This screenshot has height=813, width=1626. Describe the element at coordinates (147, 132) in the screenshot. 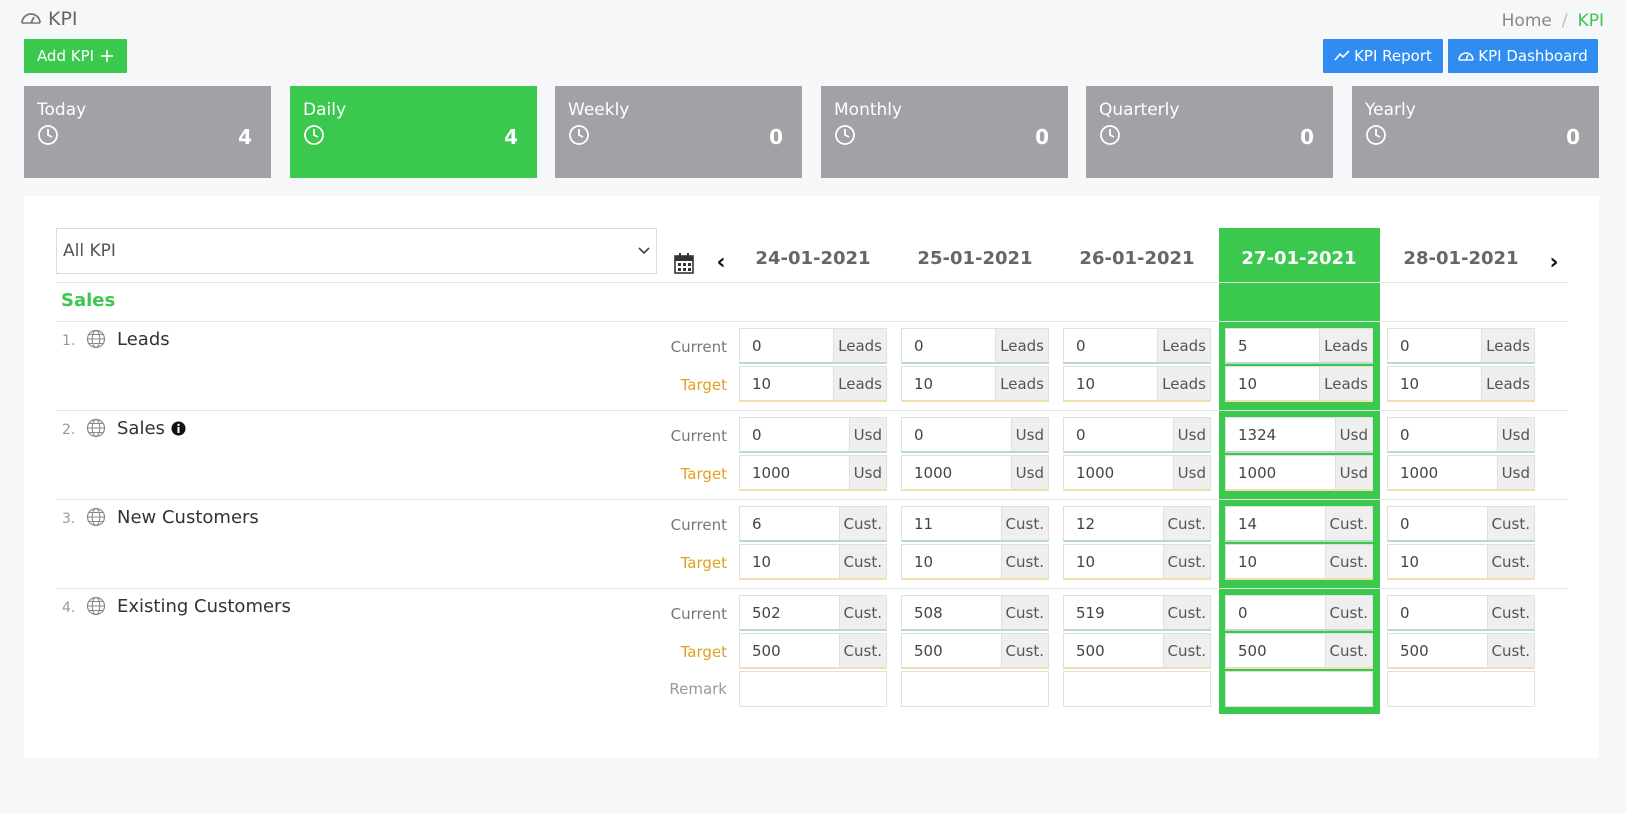

I see `period-card-today: Today 4` at that location.